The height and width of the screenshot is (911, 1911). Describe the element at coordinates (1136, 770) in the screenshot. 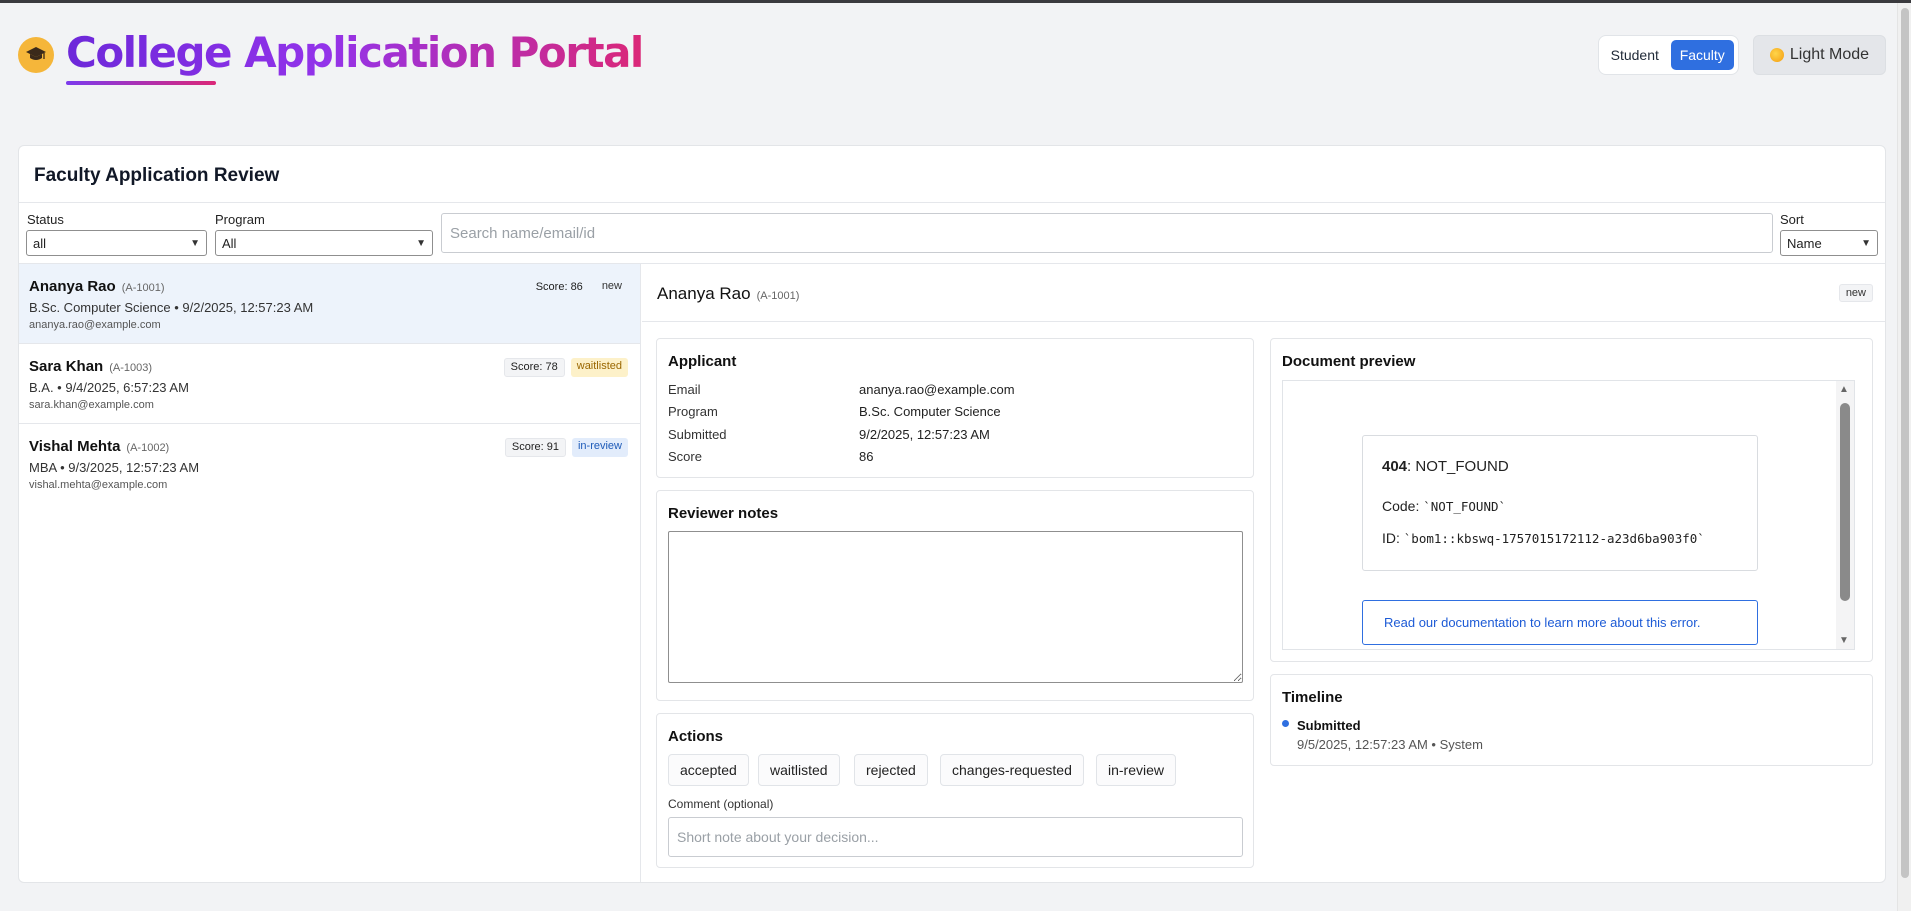

I see `in-review-button: in-review` at that location.